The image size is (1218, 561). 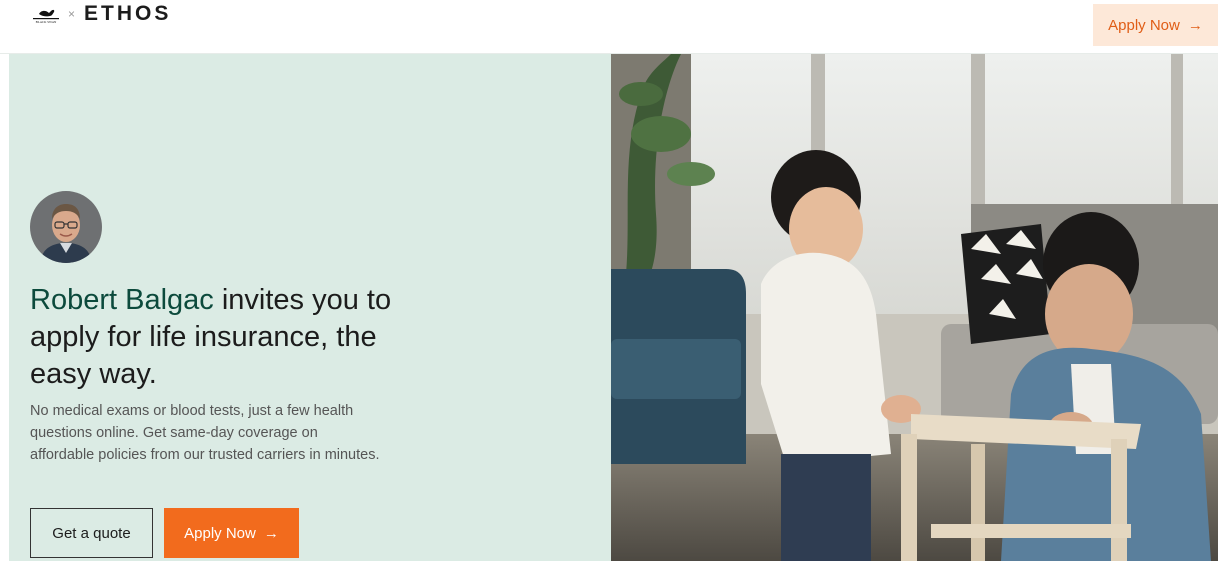 I want to click on inviter-name: Robert Balgac, so click(x=122, y=300).